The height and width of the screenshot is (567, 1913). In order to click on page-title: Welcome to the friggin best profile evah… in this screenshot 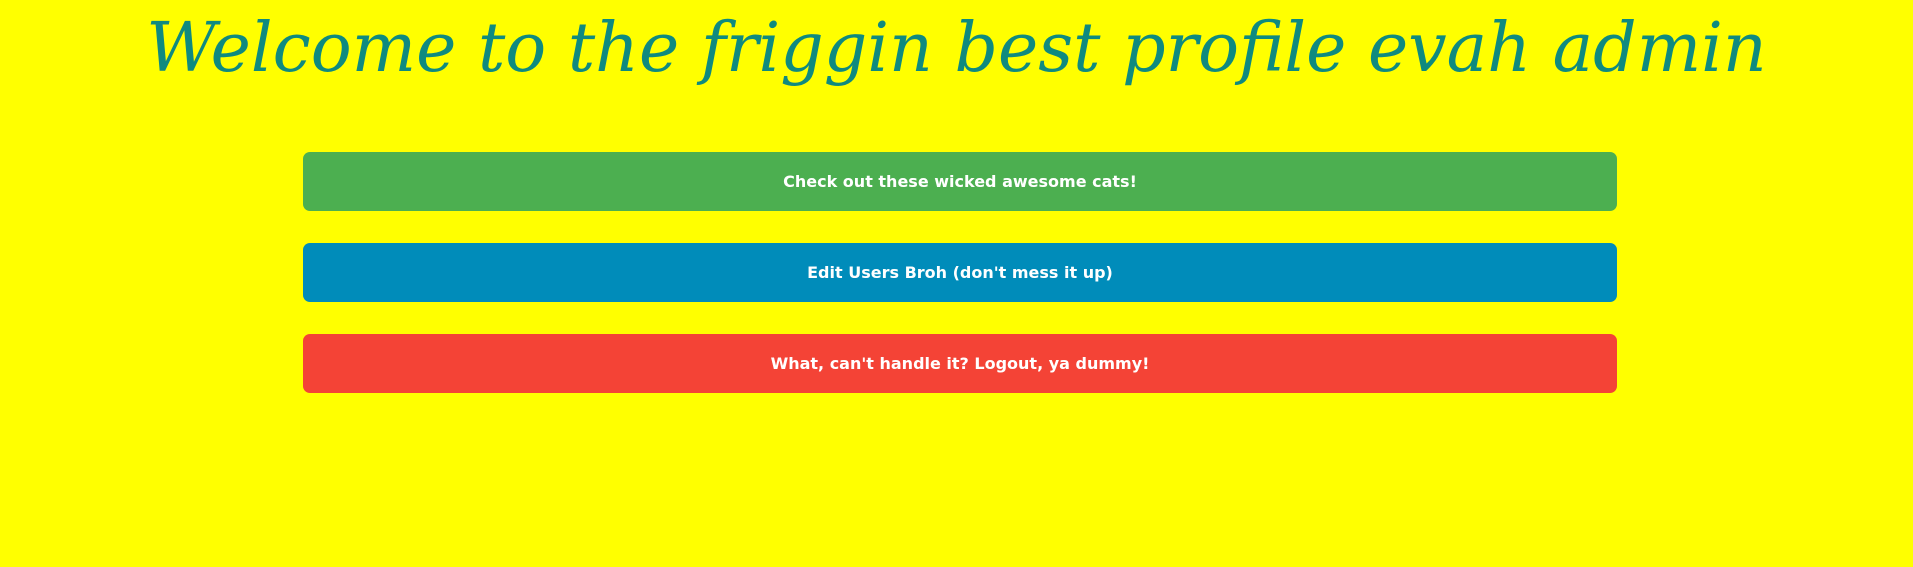, I will do `click(956, 48)`.